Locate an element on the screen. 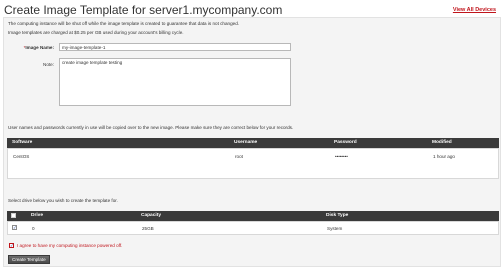 Image resolution: width=504 pixels, height=270 pixels. software-table-row: CentOS root •••••••• 1 hour ago is located at coordinates (253, 163).